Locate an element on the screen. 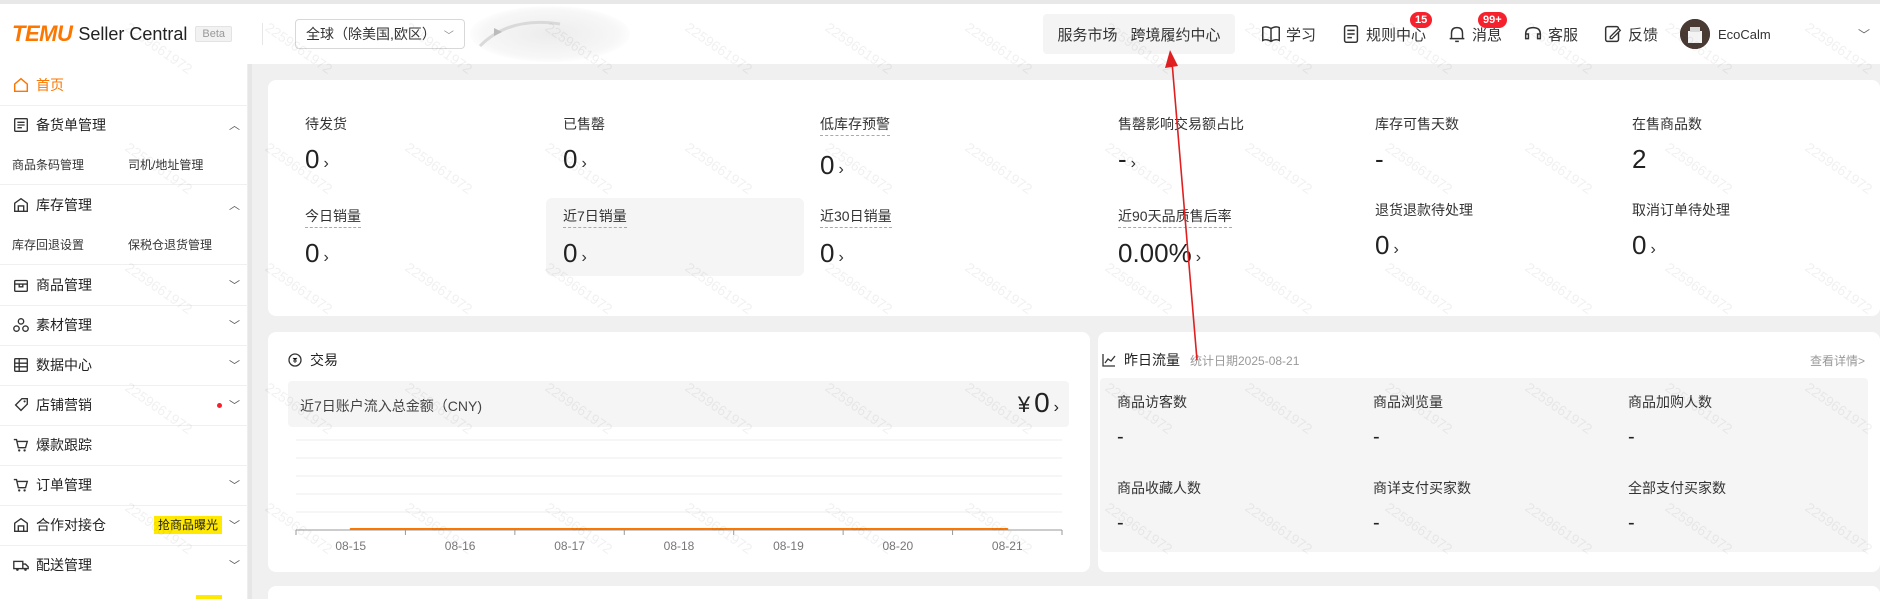 This screenshot has width=1880, height=599. learn-label: 学习 is located at coordinates (1301, 35).